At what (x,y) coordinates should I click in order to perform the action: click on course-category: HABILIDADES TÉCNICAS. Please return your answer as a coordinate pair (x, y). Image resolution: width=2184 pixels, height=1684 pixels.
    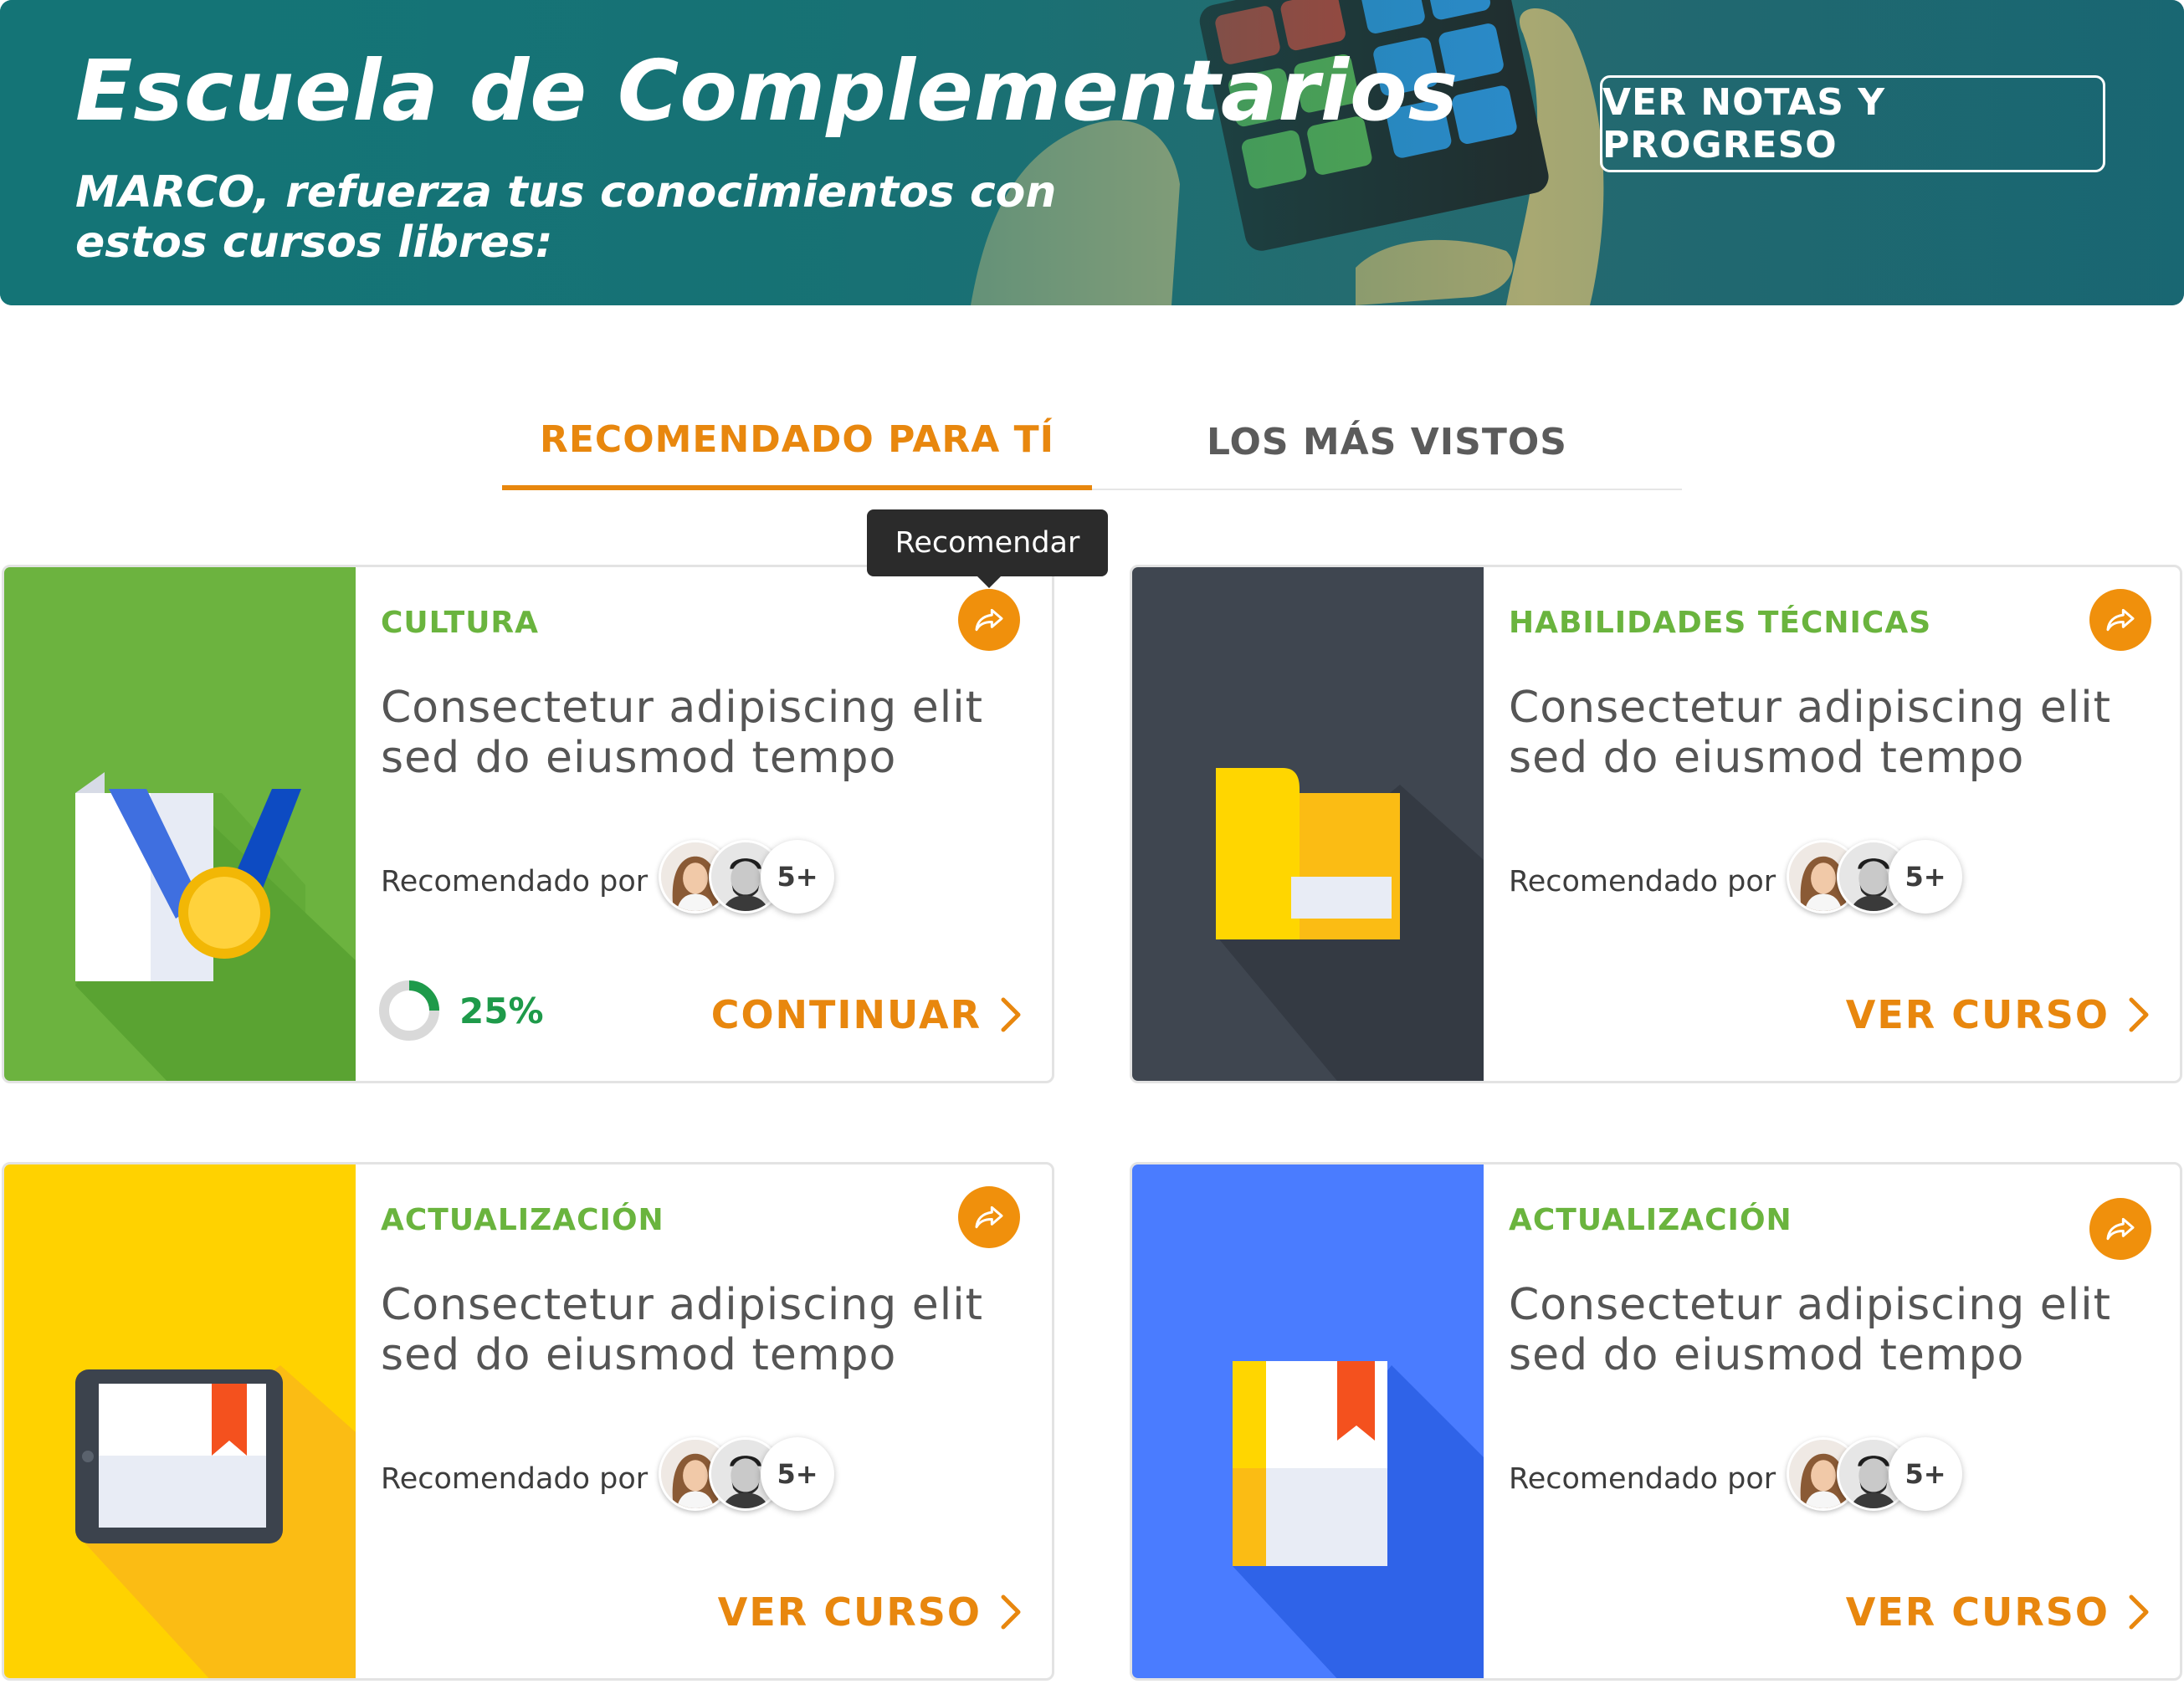
    Looking at the image, I should click on (1720, 623).